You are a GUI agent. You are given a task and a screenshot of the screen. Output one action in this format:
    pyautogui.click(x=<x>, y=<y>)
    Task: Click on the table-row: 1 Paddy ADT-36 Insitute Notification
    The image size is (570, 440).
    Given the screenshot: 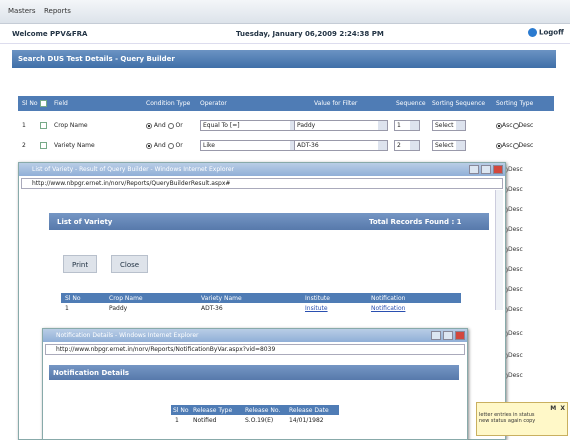 What is the action you would take?
    pyautogui.click(x=261, y=308)
    